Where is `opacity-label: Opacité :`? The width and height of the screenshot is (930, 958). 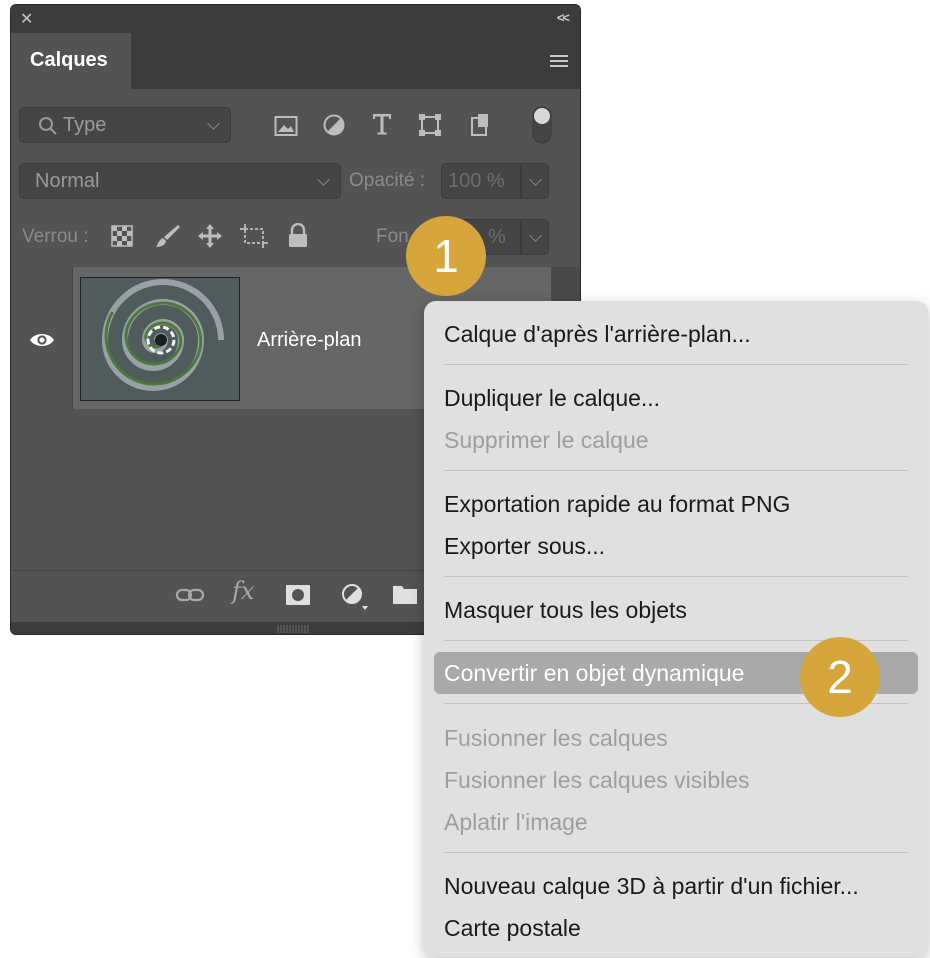 opacity-label: Opacité : is located at coordinates (387, 180).